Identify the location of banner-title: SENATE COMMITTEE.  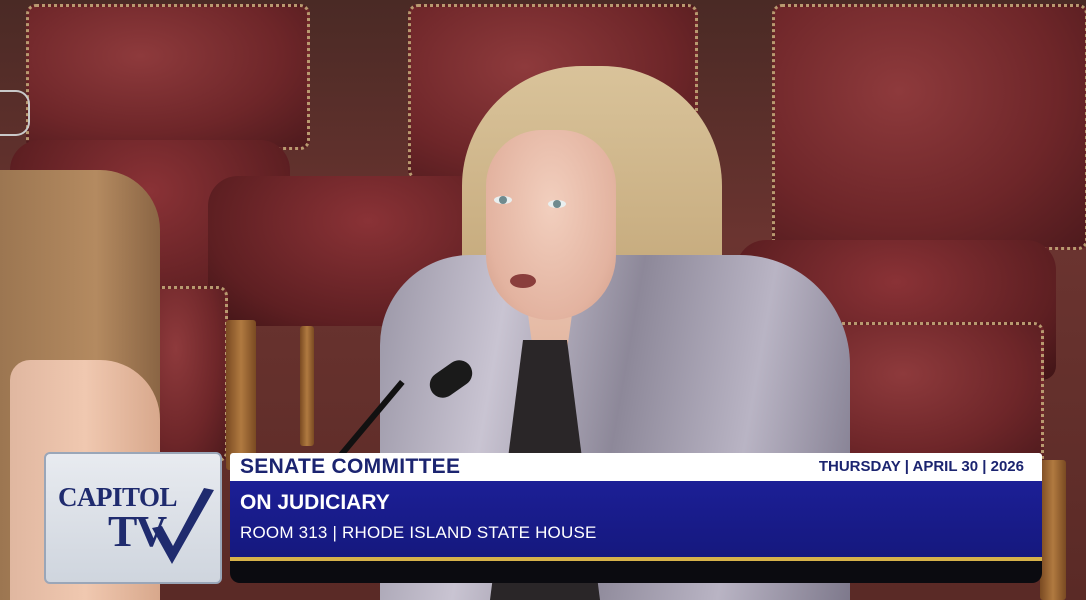
(350, 466).